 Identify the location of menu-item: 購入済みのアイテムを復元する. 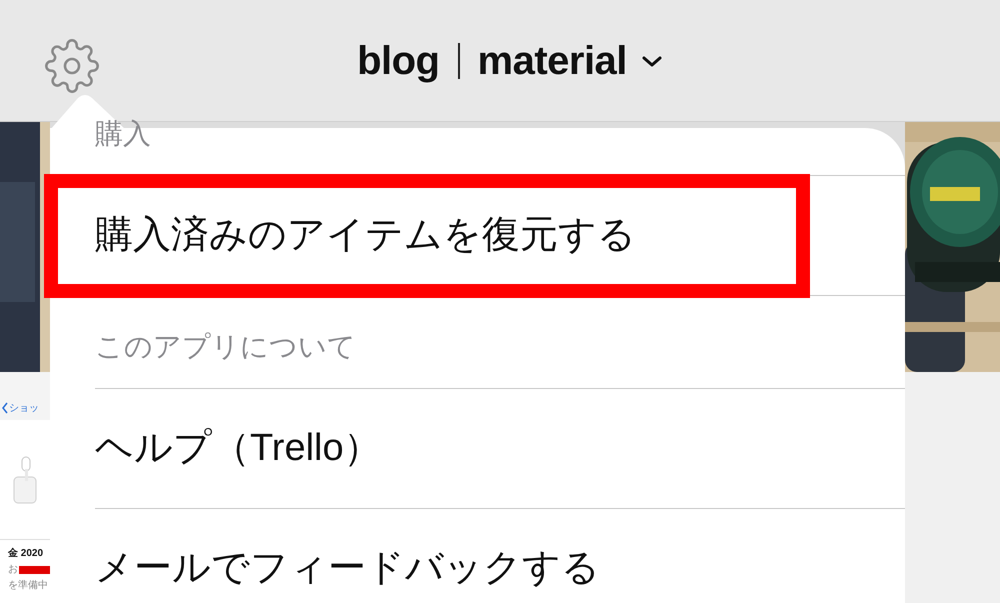
(365, 235).